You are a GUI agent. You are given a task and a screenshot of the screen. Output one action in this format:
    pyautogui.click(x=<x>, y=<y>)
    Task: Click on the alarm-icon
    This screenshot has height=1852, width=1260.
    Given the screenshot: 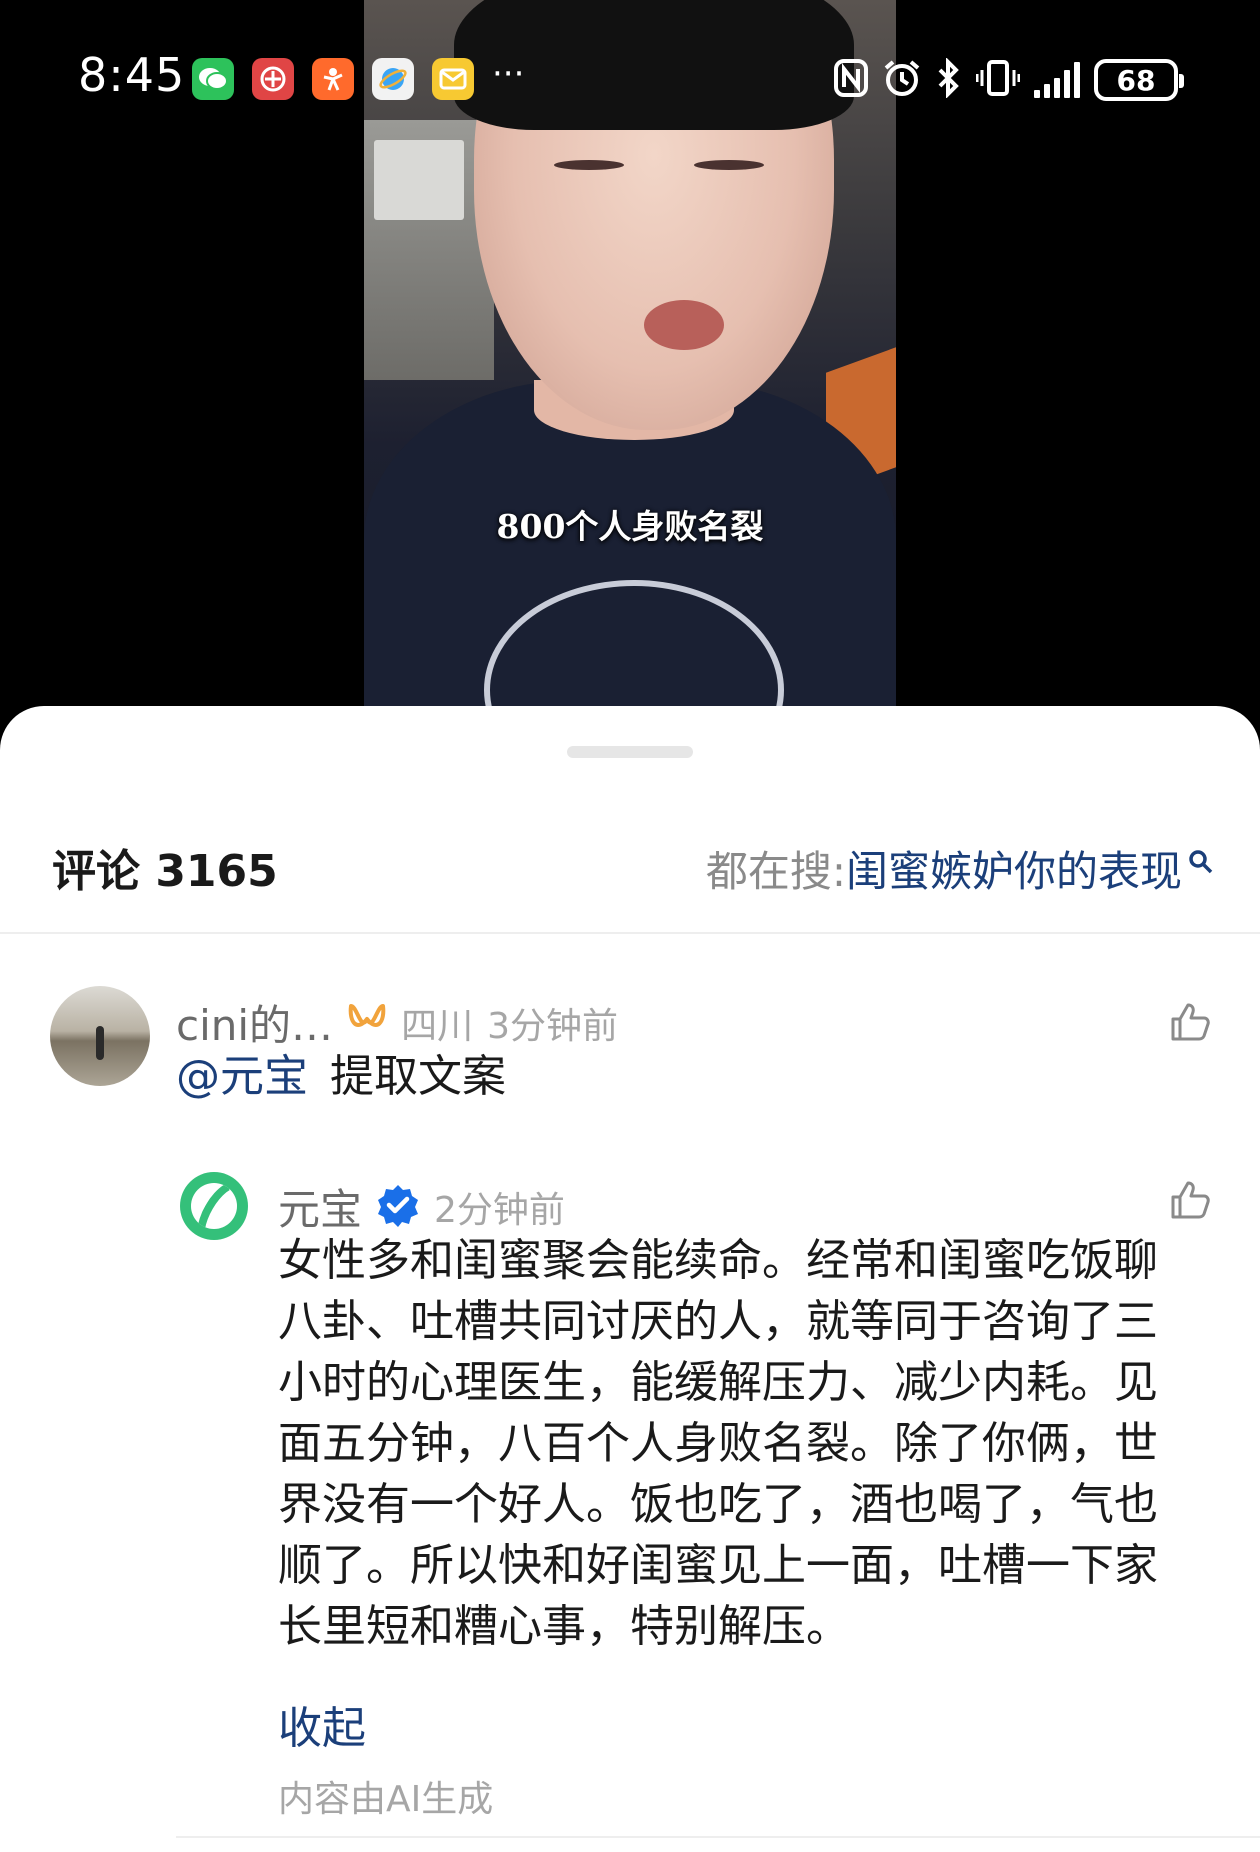 What is the action you would take?
    pyautogui.click(x=902, y=80)
    